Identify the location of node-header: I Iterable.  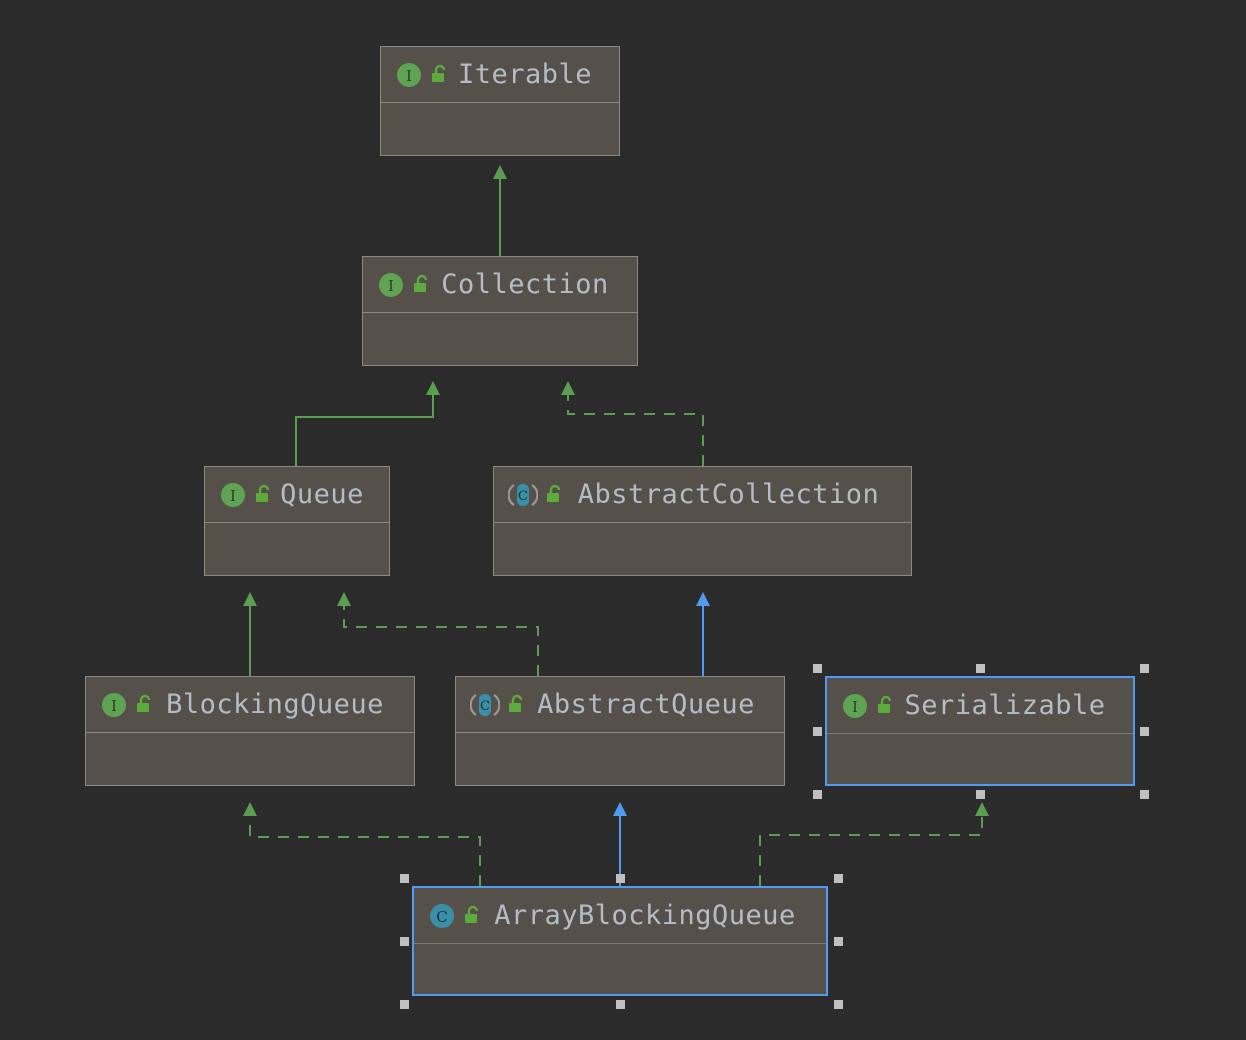
(500, 75).